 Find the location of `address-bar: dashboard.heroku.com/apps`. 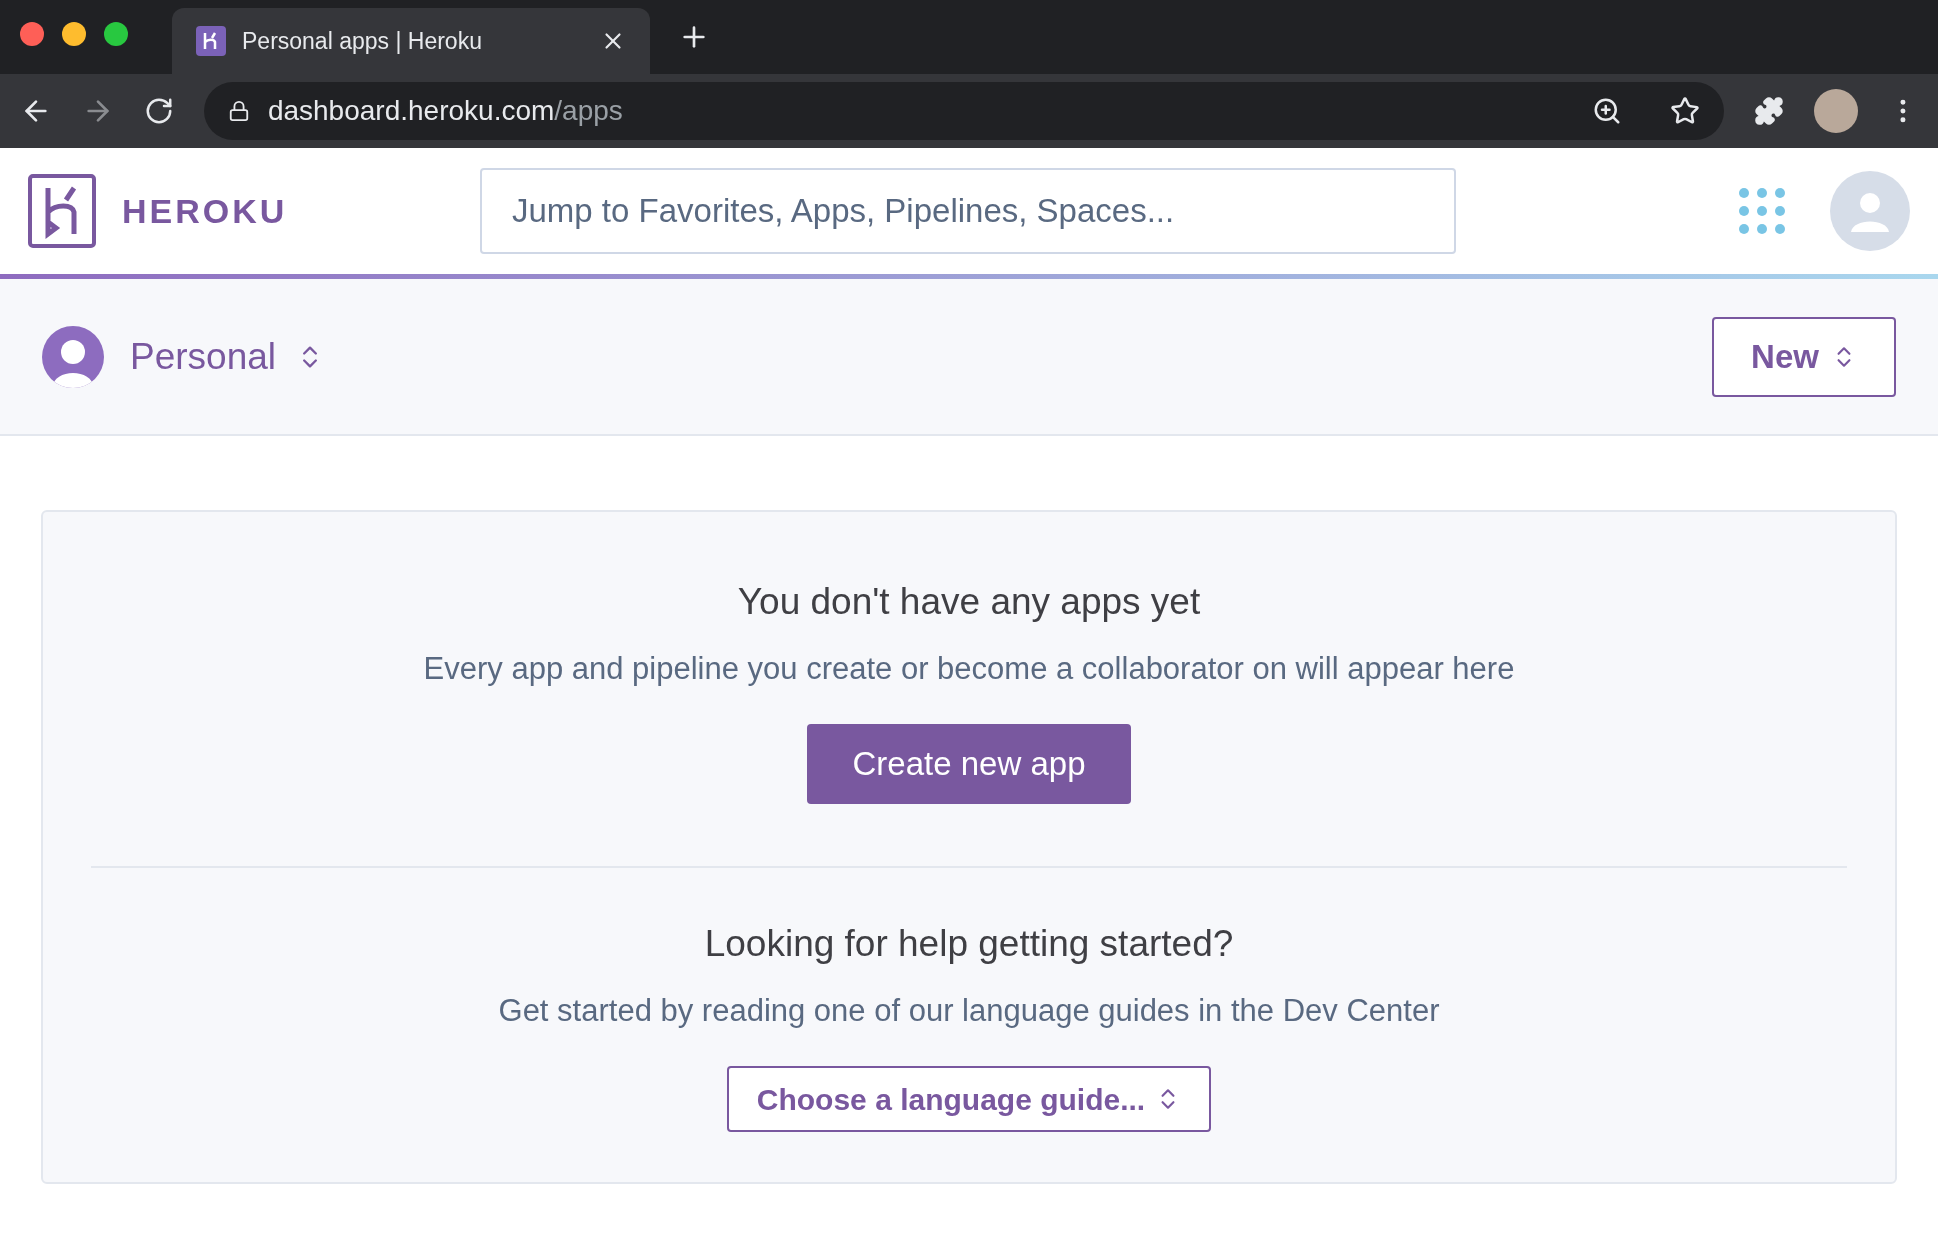

address-bar: dashboard.heroku.com/apps is located at coordinates (964, 111).